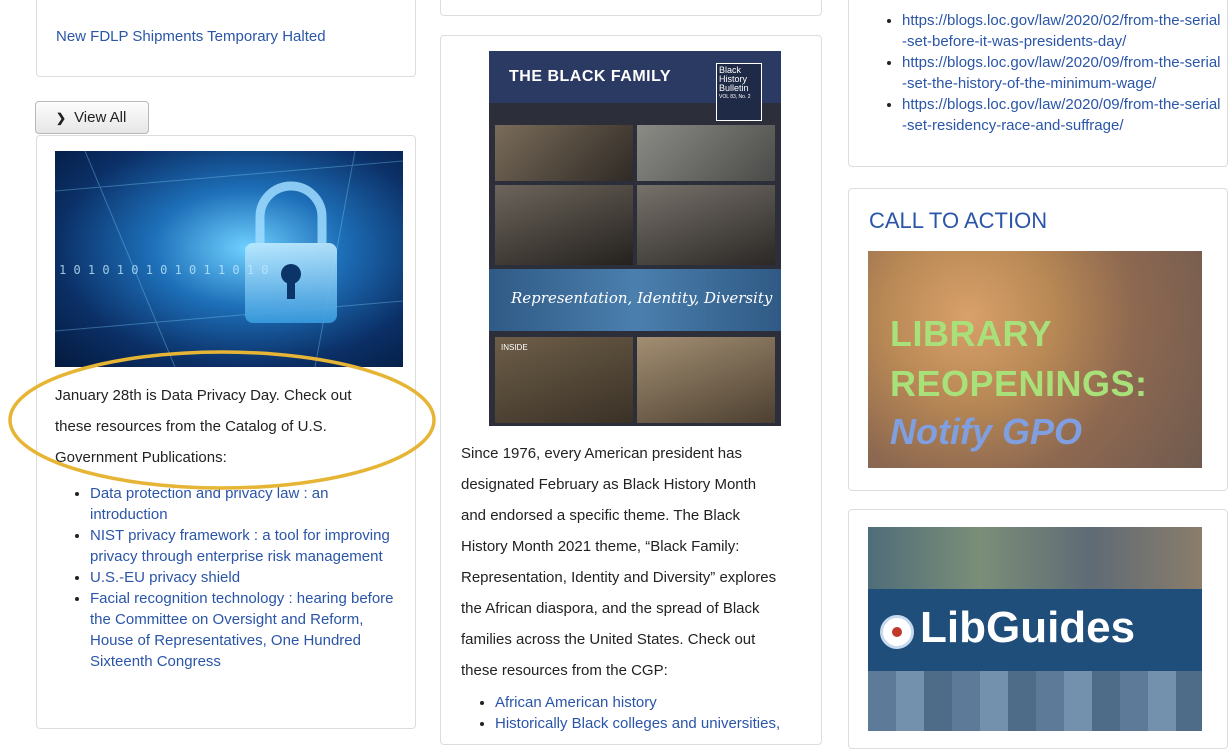  Describe the element at coordinates (100, 117) in the screenshot. I see `view-all-label: View All` at that location.